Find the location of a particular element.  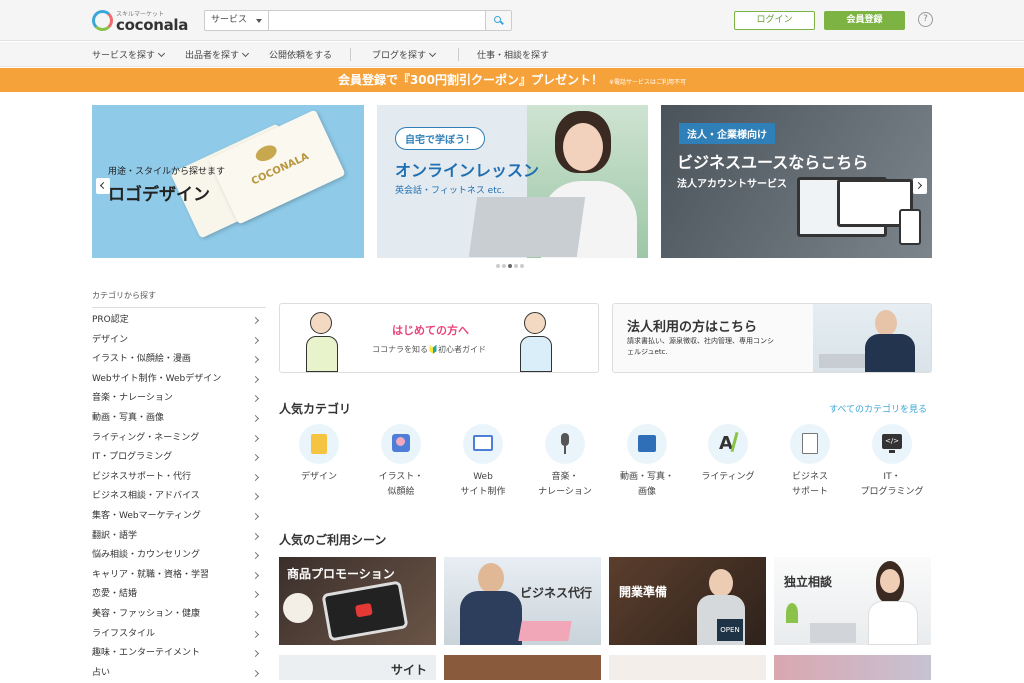

category-business-support: ビジネス サポート is located at coordinates (810, 462).